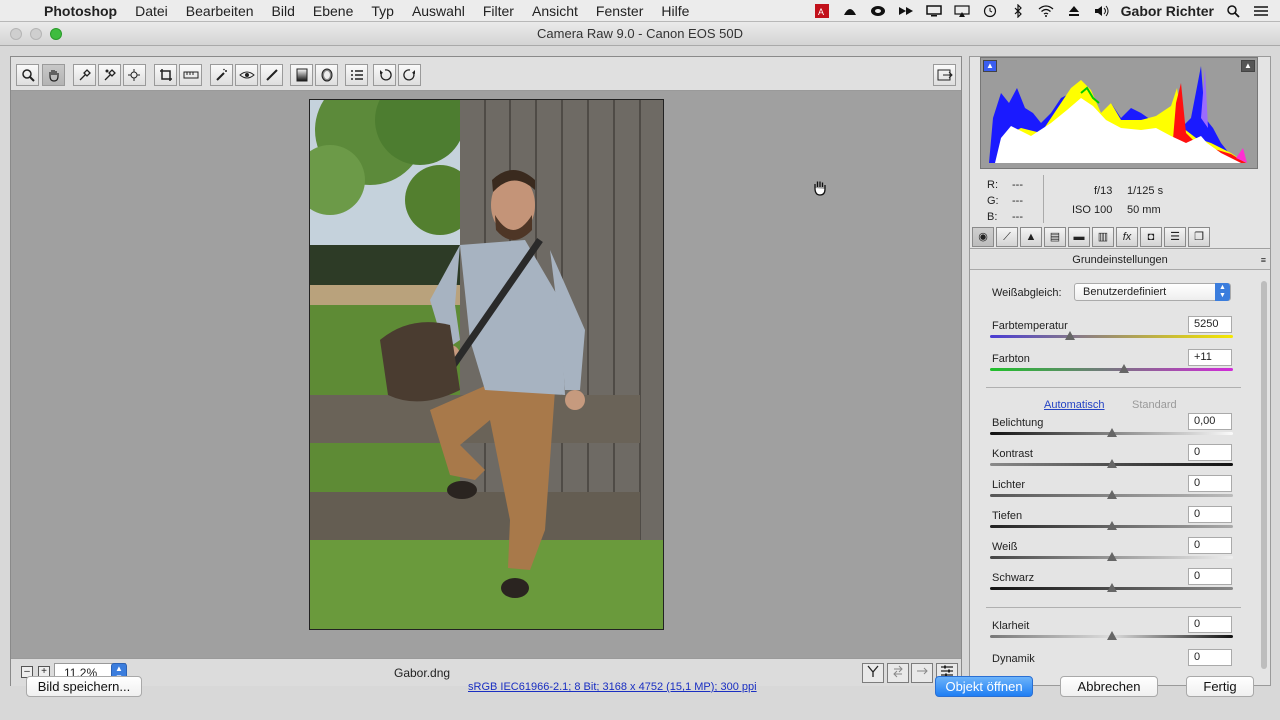 The height and width of the screenshot is (720, 1280). I want to click on blacks-slider-thumb, so click(1111, 587).